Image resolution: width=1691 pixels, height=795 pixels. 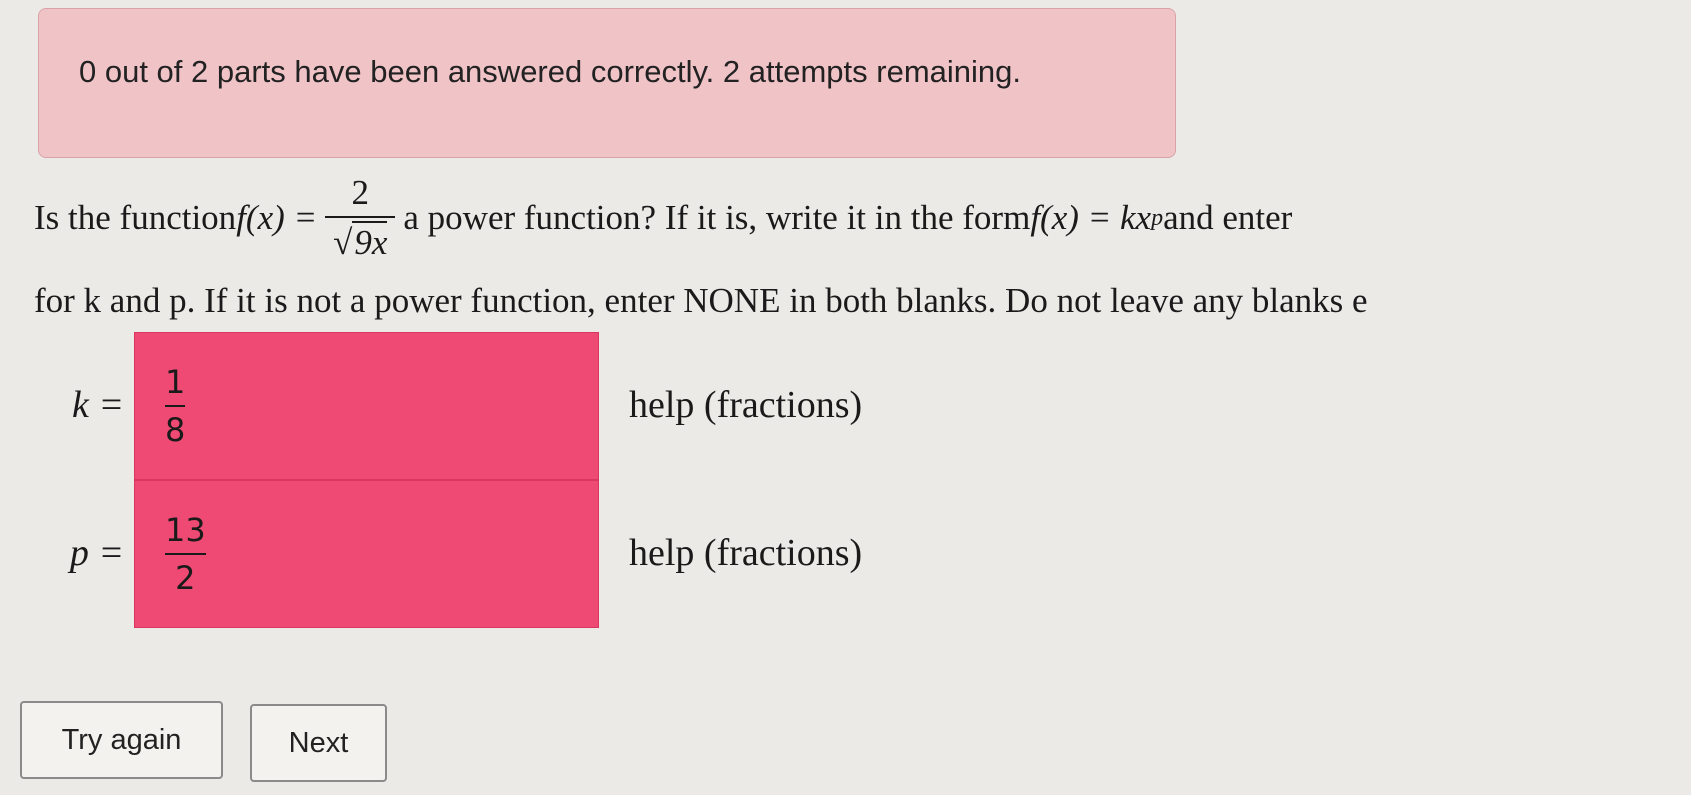 I want to click on answer-row-p: p = 13 2 help (fractions), so click(x=448, y=554).